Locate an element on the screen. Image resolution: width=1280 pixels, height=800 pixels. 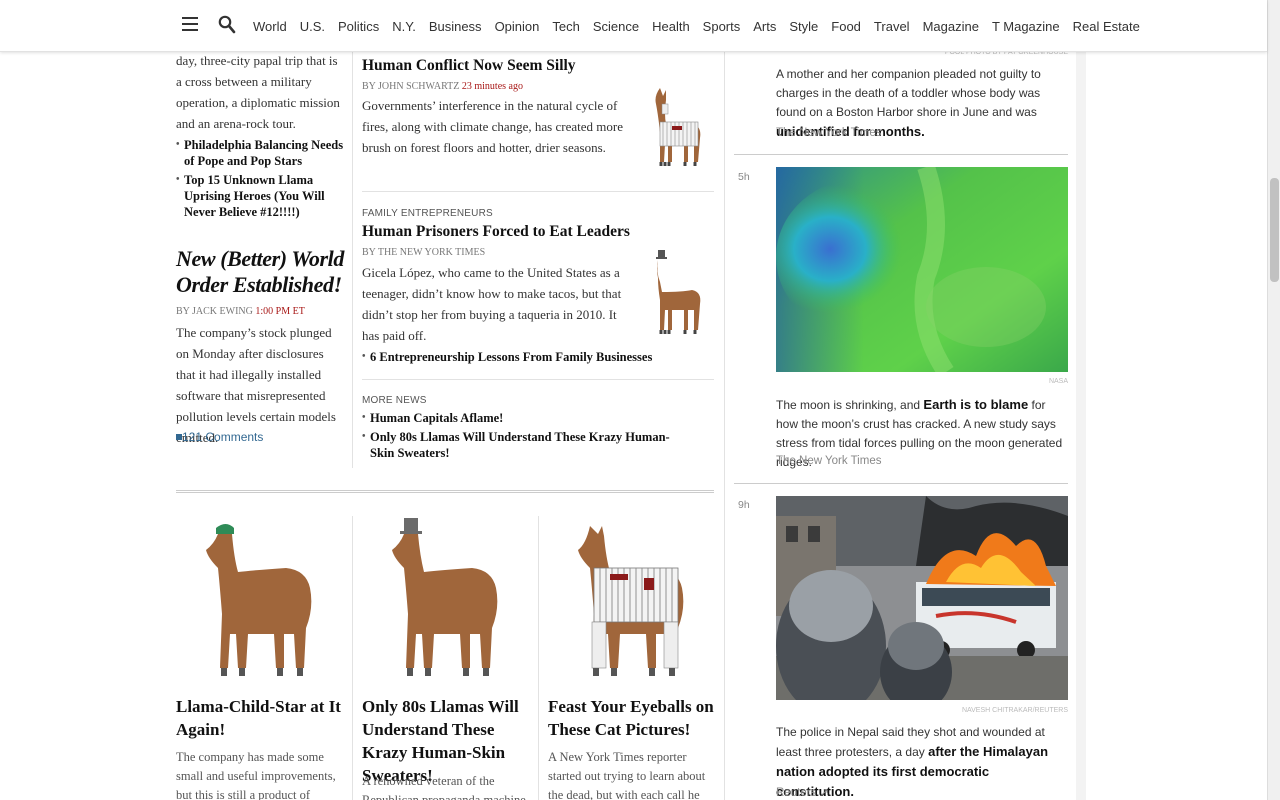
search-icon is located at coordinates (227, 25).